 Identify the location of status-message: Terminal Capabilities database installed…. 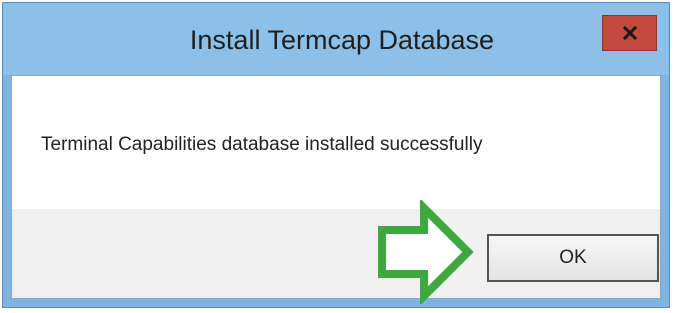
(262, 144).